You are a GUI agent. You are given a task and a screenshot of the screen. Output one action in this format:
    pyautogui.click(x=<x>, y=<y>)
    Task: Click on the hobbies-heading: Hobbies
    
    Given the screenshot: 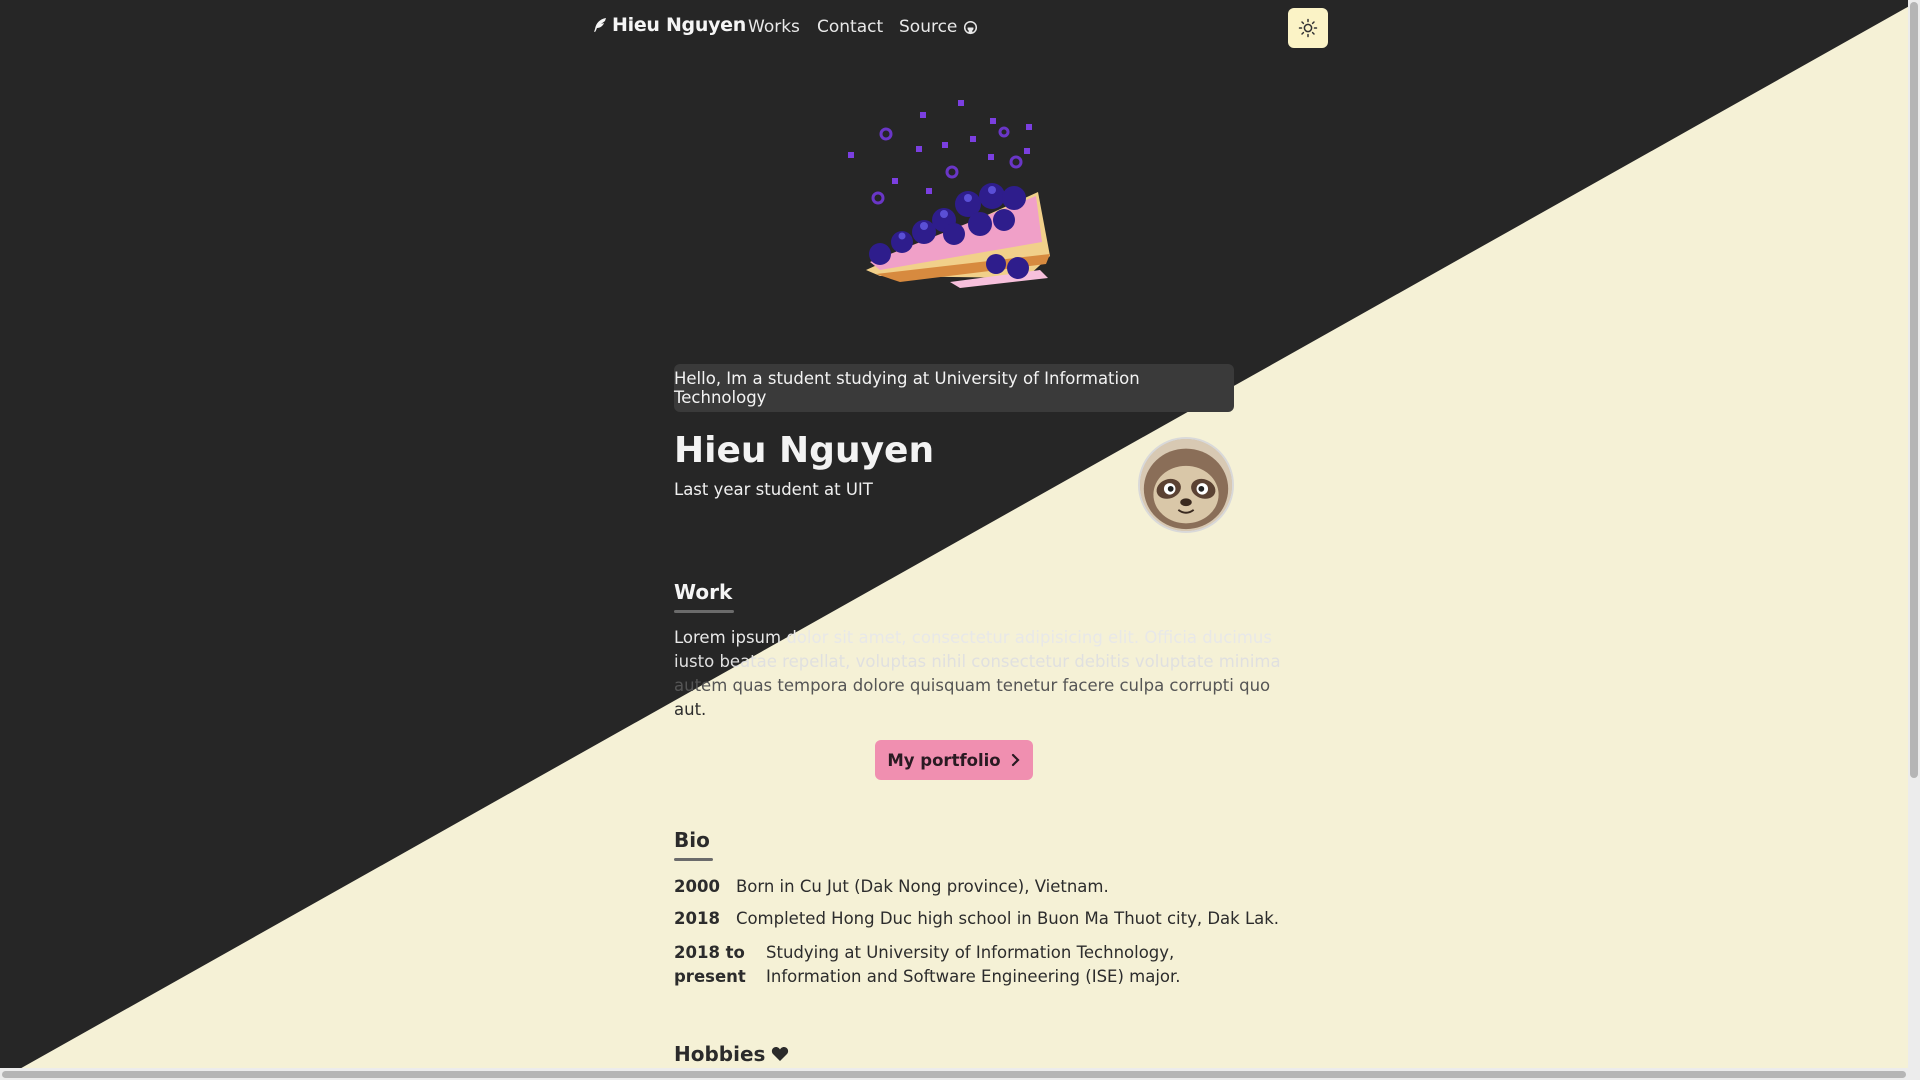 What is the action you would take?
    pyautogui.click(x=731, y=1054)
    